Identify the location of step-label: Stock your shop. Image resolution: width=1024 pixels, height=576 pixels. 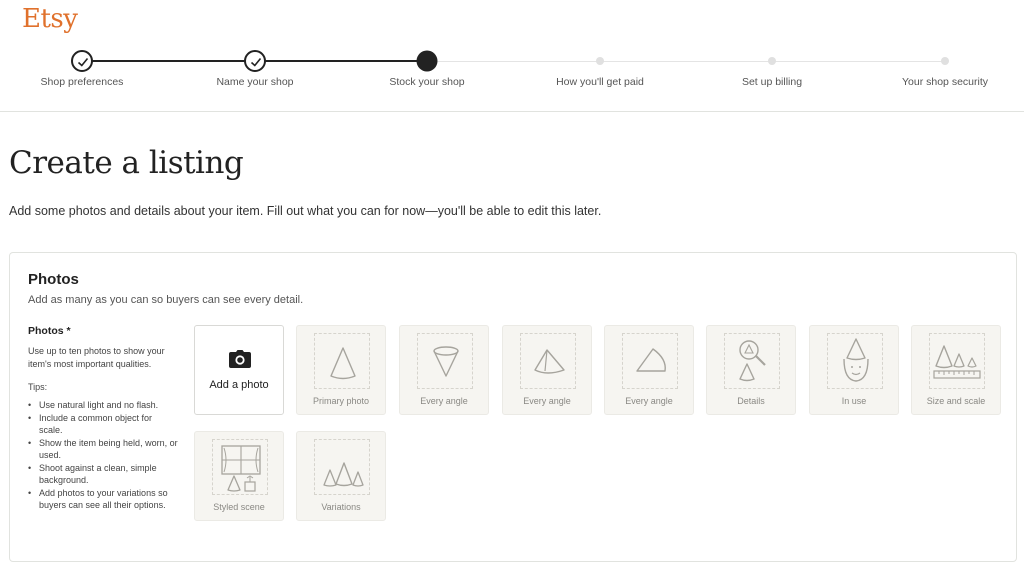
(427, 82).